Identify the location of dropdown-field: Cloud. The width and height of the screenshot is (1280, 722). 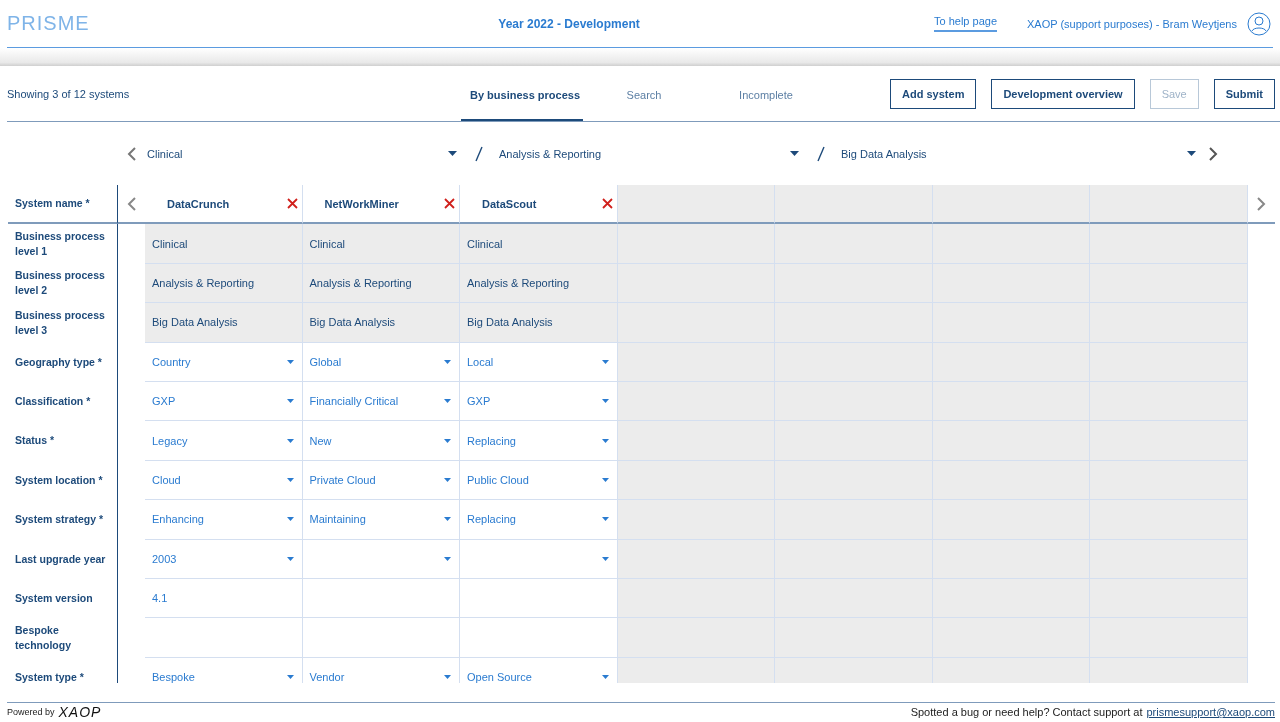
(223, 479).